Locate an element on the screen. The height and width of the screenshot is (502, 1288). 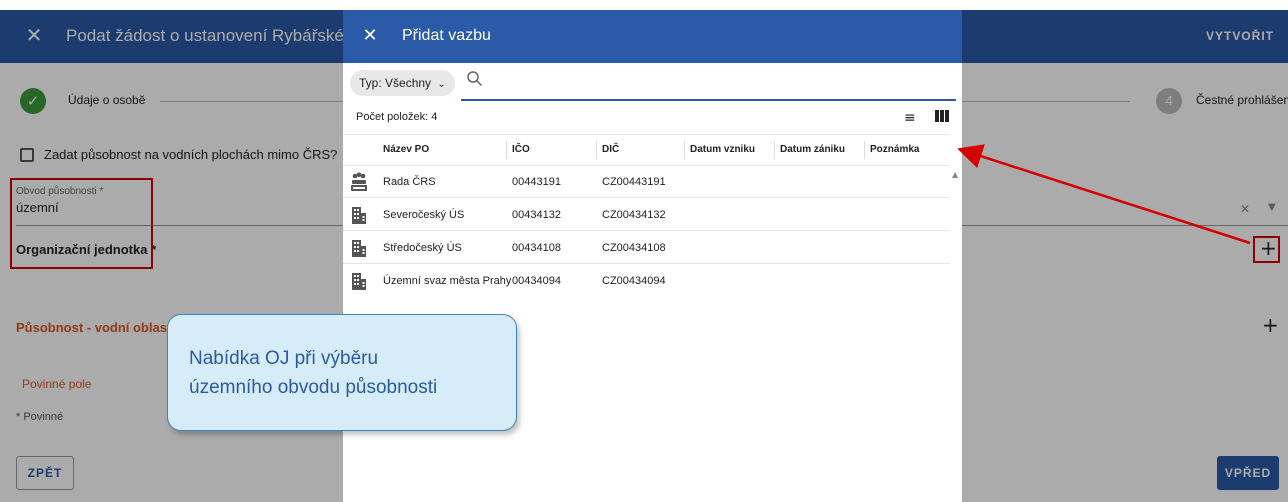
column-header-dissolved: Datum zániku is located at coordinates (812, 150).